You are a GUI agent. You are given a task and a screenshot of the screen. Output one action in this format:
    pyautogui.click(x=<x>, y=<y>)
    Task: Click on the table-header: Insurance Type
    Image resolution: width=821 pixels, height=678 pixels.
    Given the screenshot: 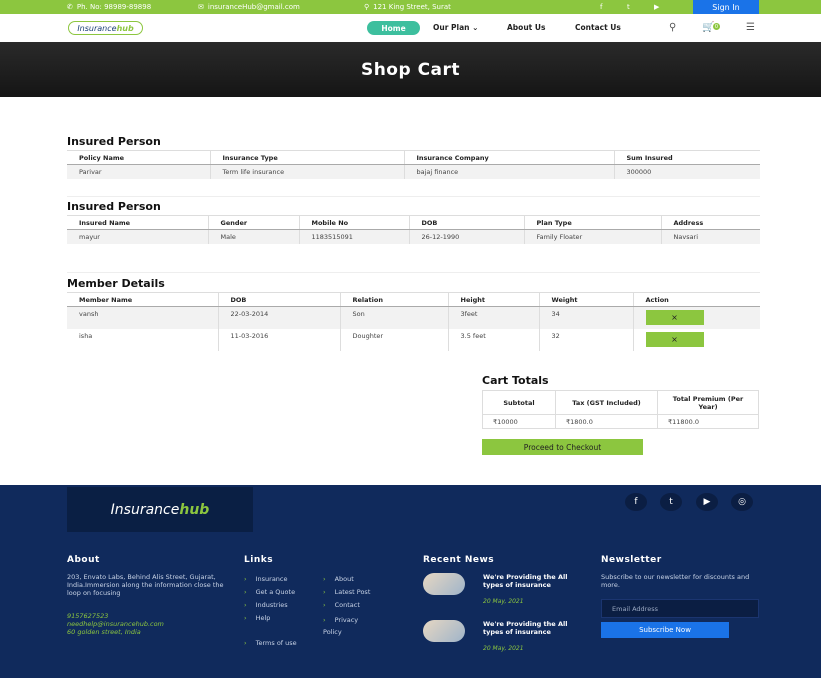 What is the action you would take?
    pyautogui.click(x=307, y=157)
    